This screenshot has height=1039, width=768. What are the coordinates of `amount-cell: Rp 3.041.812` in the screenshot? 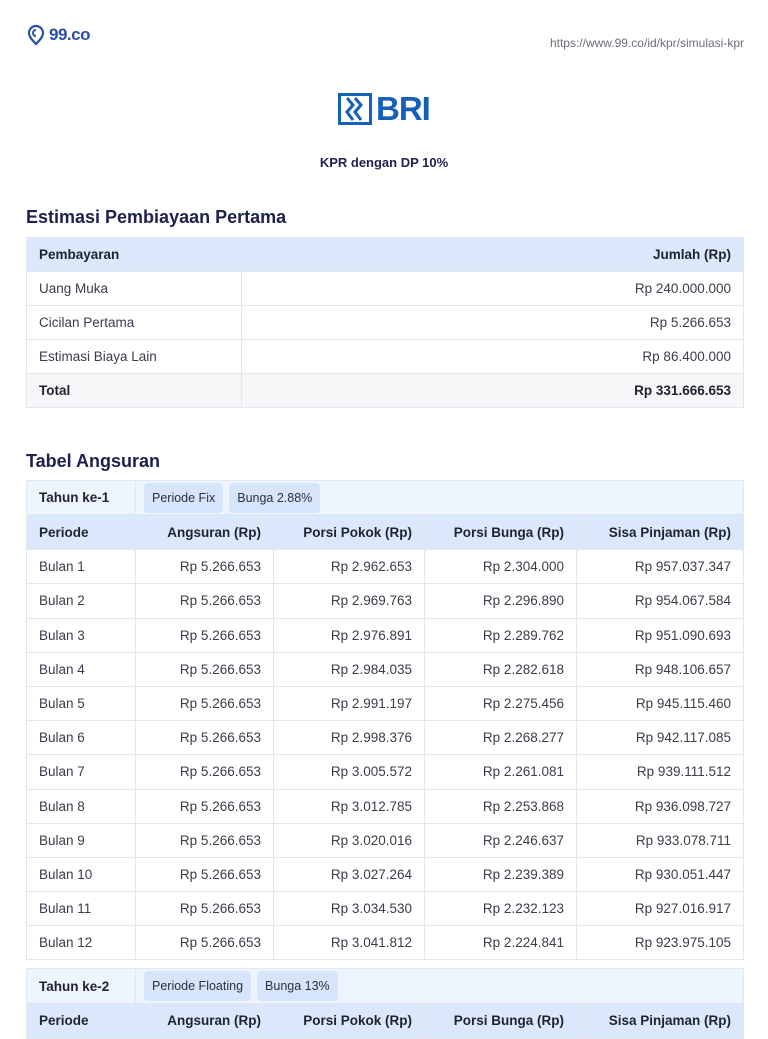 It's located at (349, 943).